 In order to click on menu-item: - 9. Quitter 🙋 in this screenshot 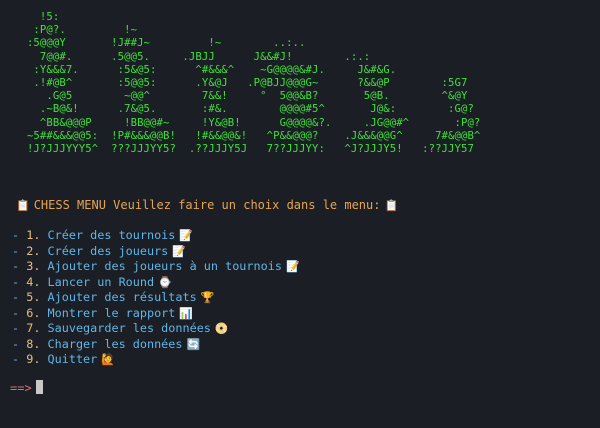, I will do `click(63, 359)`.